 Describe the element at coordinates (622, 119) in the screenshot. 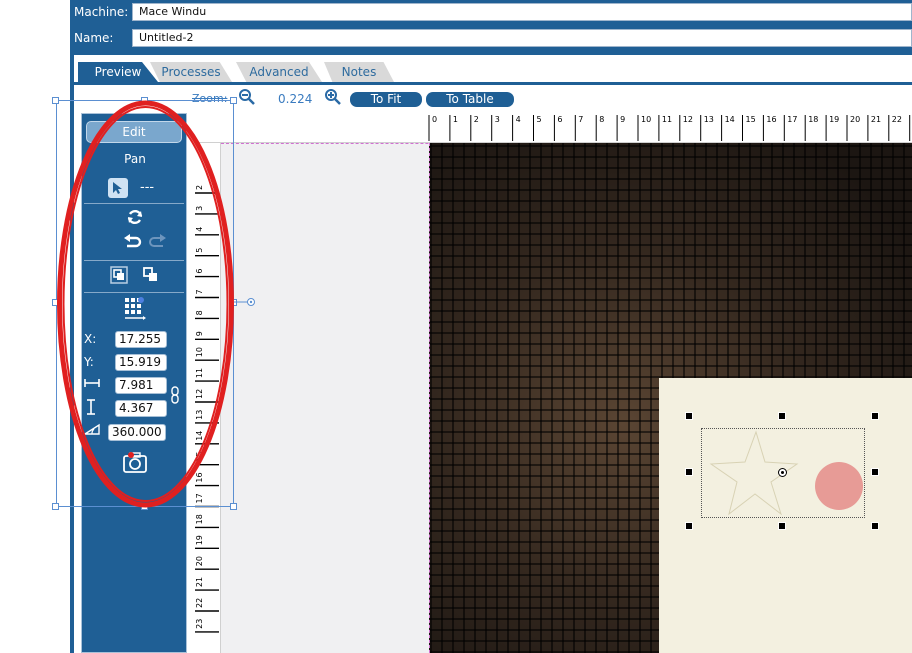

I see `ruler-tick-label: 9` at that location.